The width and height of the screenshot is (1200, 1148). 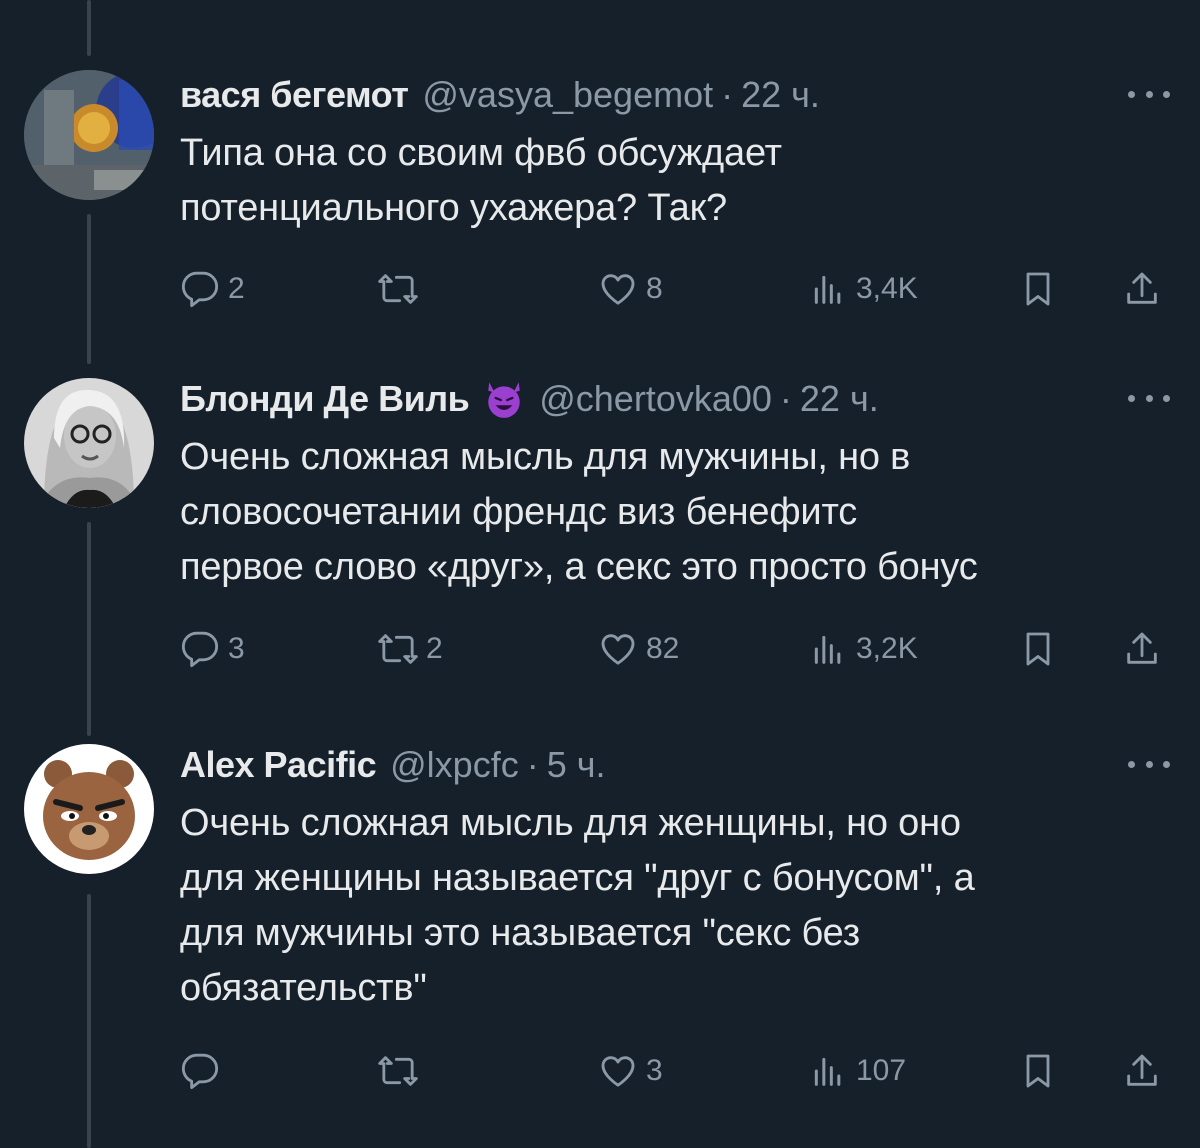 I want to click on retweet-button: 2, so click(x=410, y=649).